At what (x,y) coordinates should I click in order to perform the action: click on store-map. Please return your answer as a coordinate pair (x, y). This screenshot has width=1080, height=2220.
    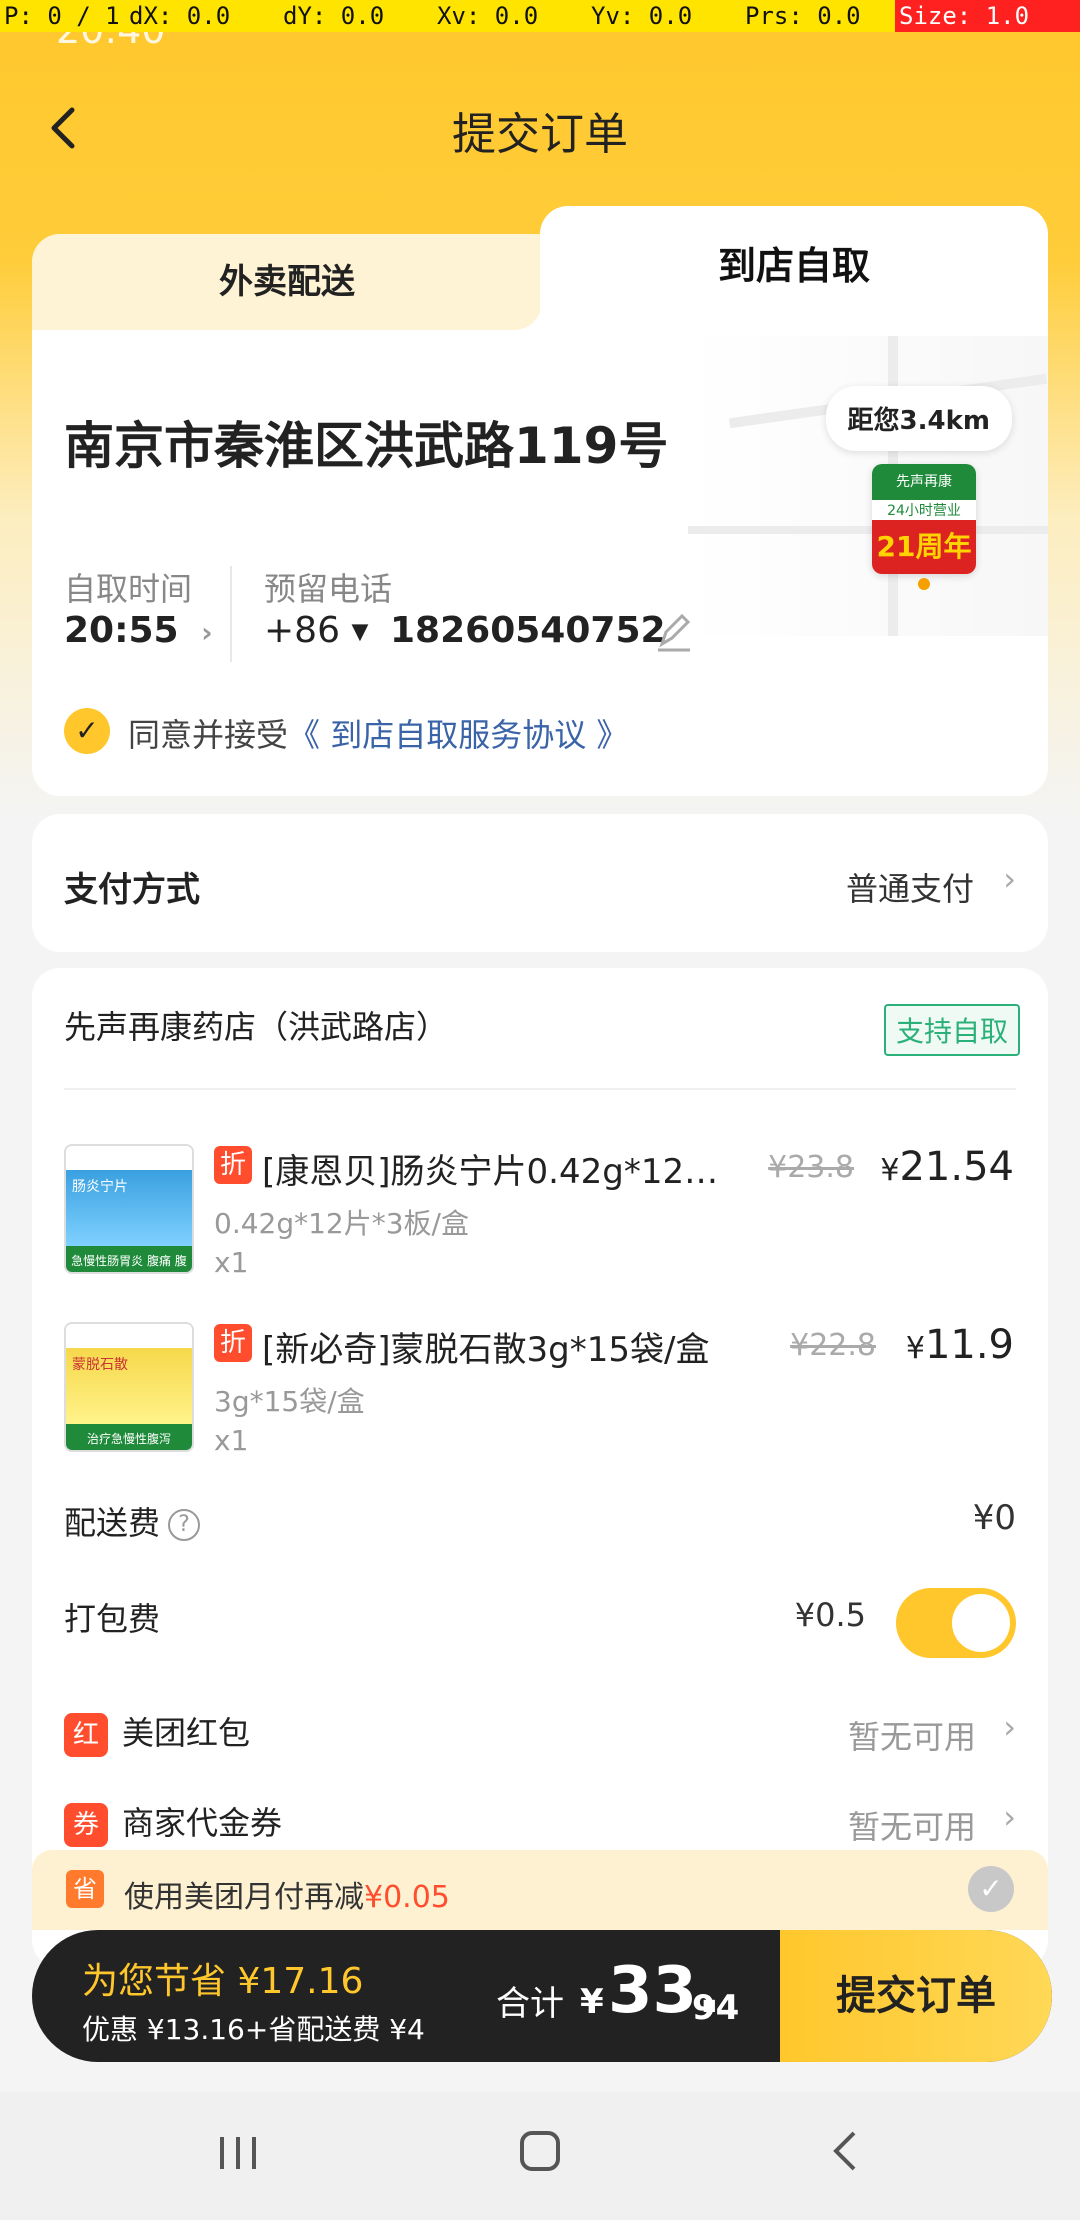
    Looking at the image, I should click on (868, 486).